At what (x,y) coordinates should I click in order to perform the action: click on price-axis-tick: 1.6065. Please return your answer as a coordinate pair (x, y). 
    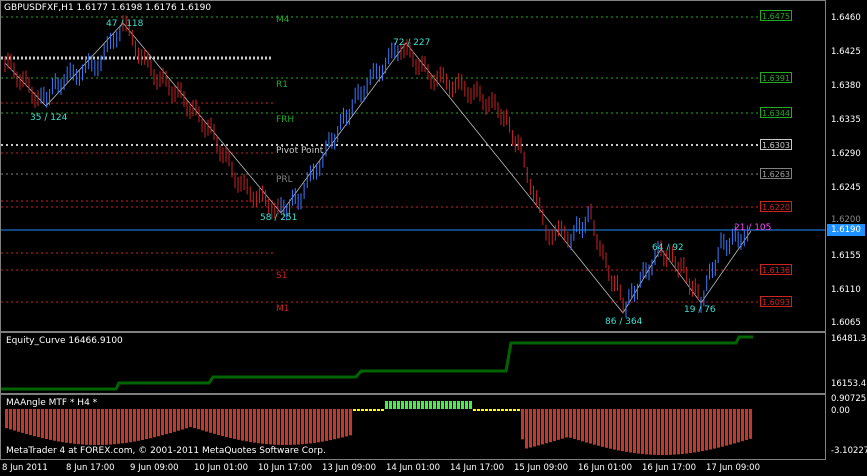
    Looking at the image, I should click on (846, 323).